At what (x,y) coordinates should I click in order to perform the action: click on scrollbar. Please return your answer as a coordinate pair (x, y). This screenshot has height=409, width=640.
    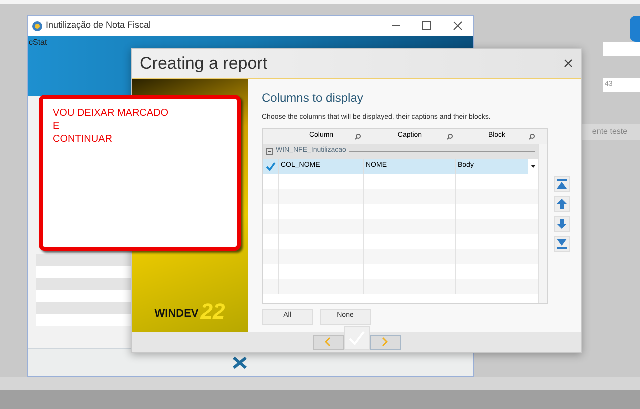
    Looking at the image, I should click on (542, 223).